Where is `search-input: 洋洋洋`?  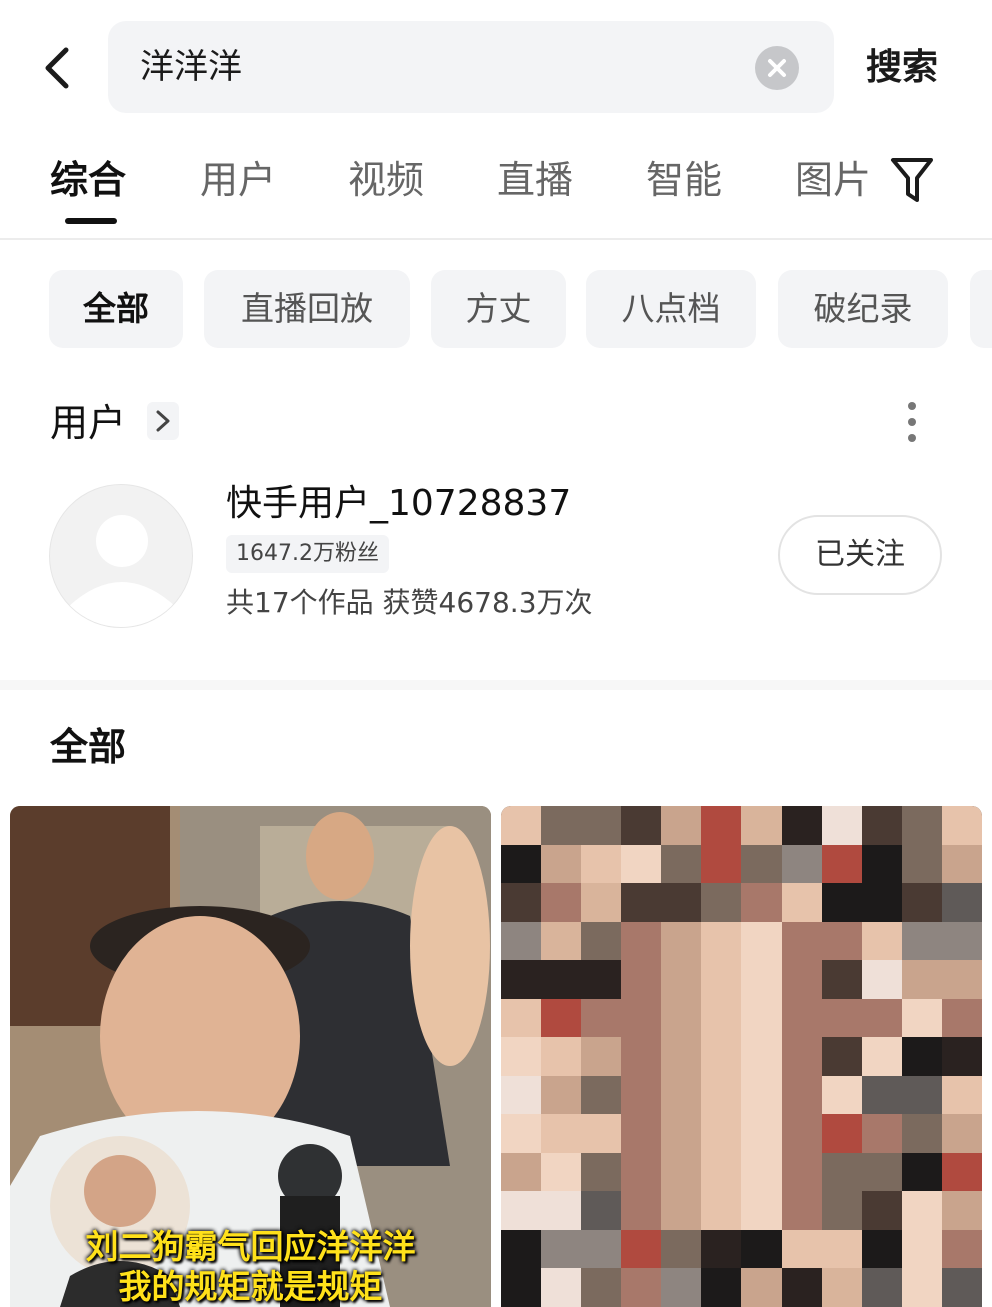
search-input: 洋洋洋 is located at coordinates (471, 67).